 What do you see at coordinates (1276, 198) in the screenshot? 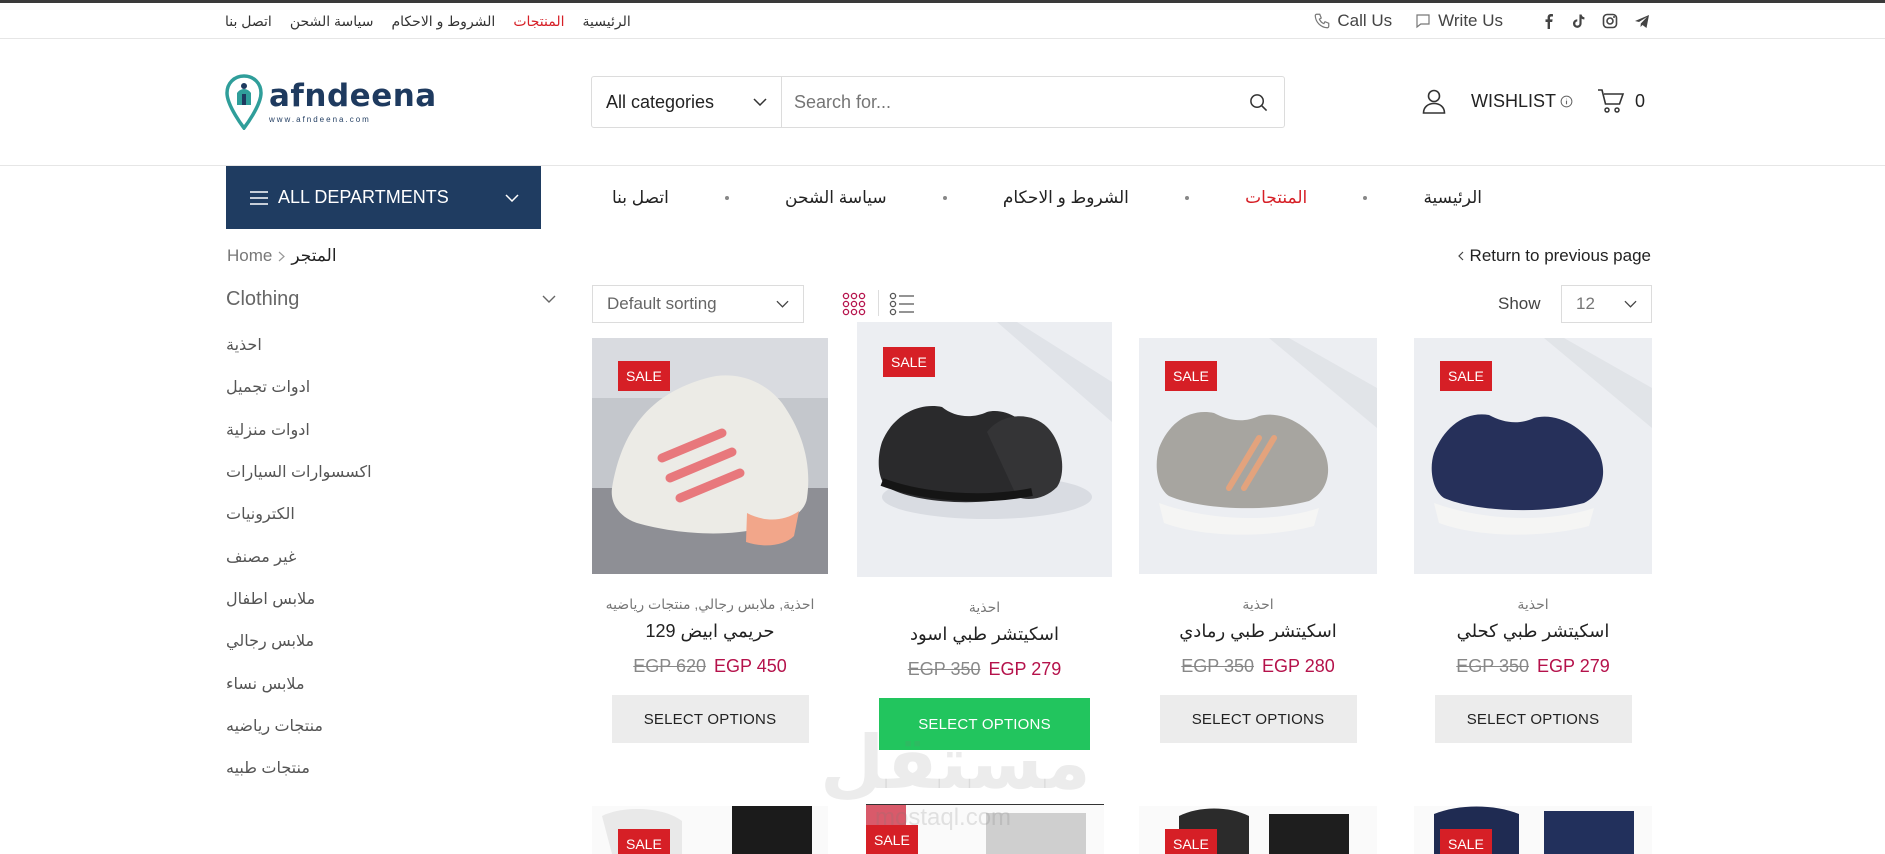
I see `nav-item-products: المنتجات` at bounding box center [1276, 198].